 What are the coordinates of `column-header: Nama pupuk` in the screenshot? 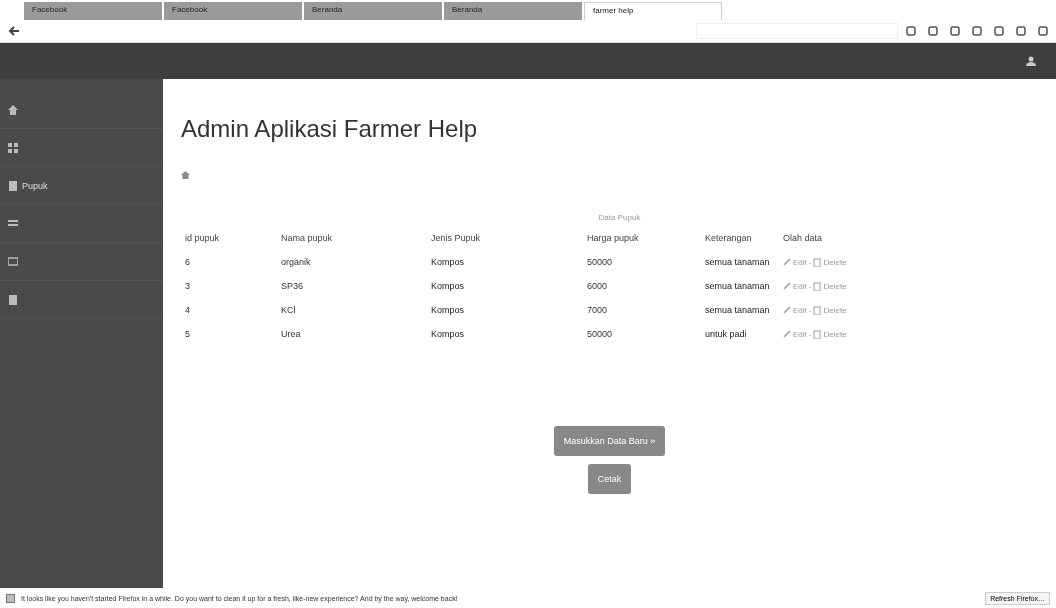 It's located at (307, 238).